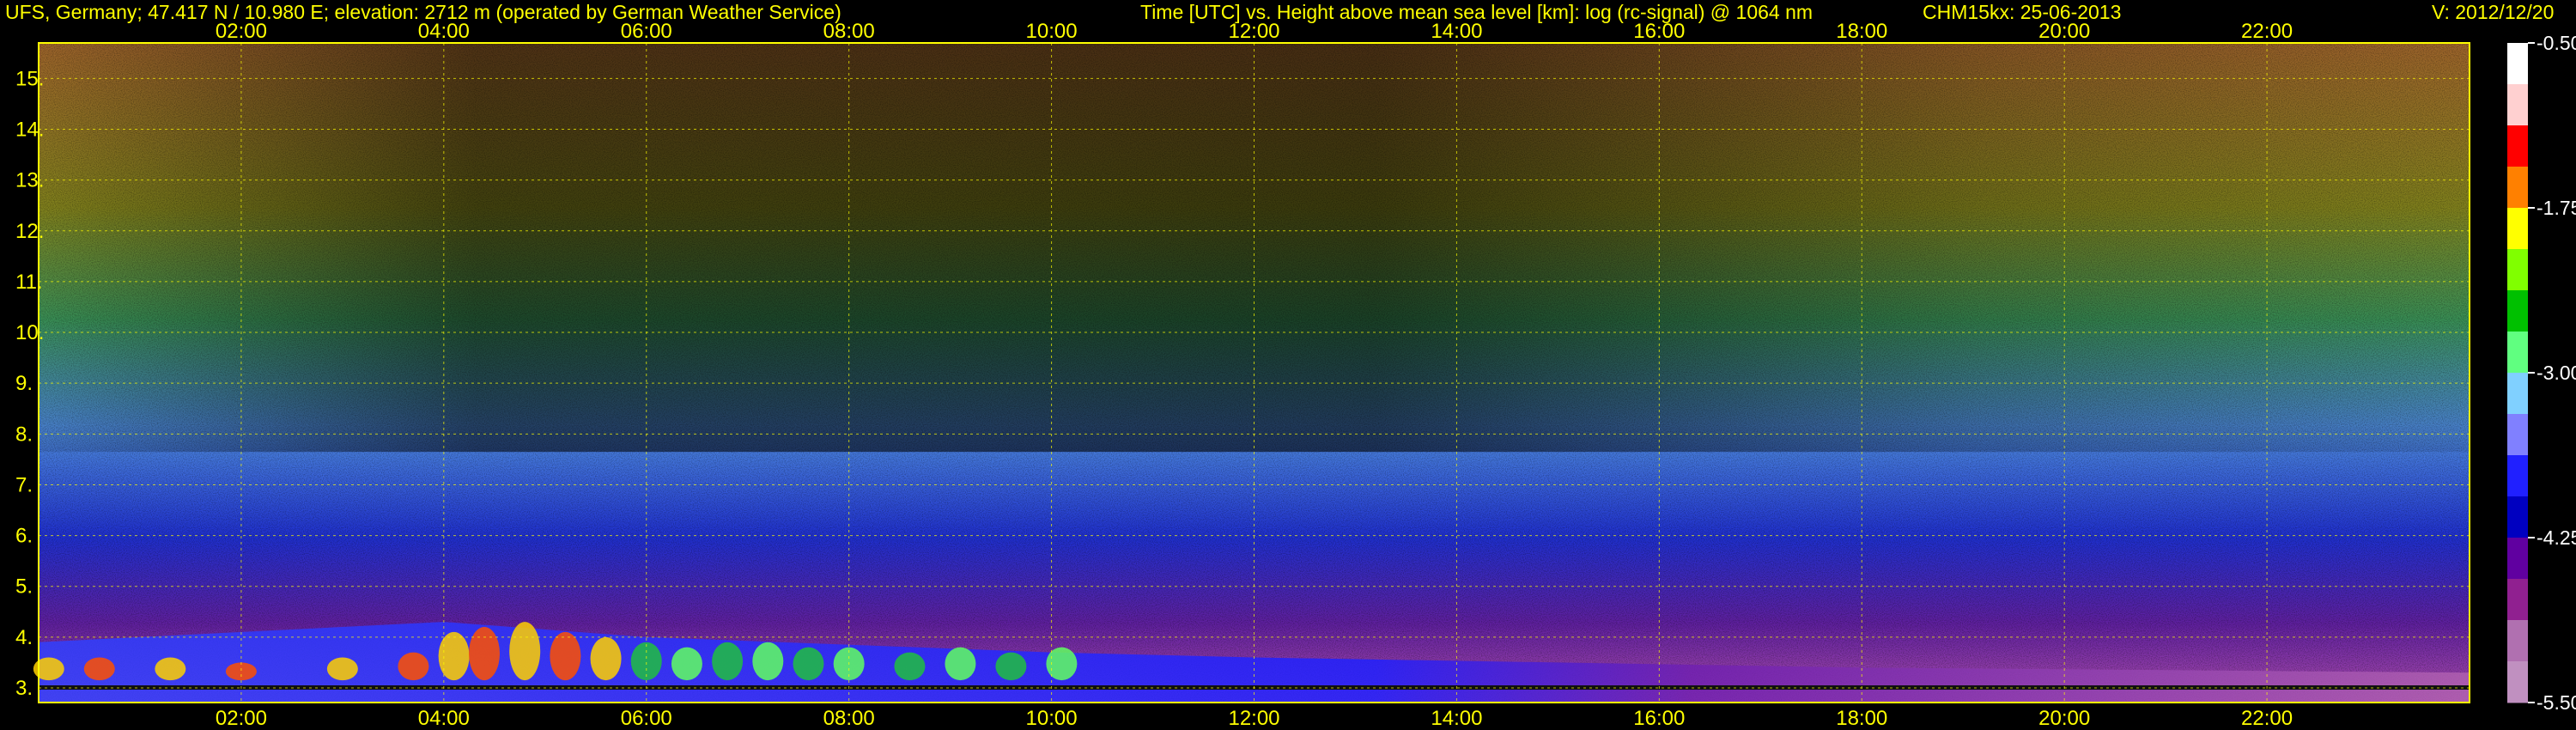 The height and width of the screenshot is (730, 2576). I want to click on x-tick-label-top: 06:00, so click(647, 31).